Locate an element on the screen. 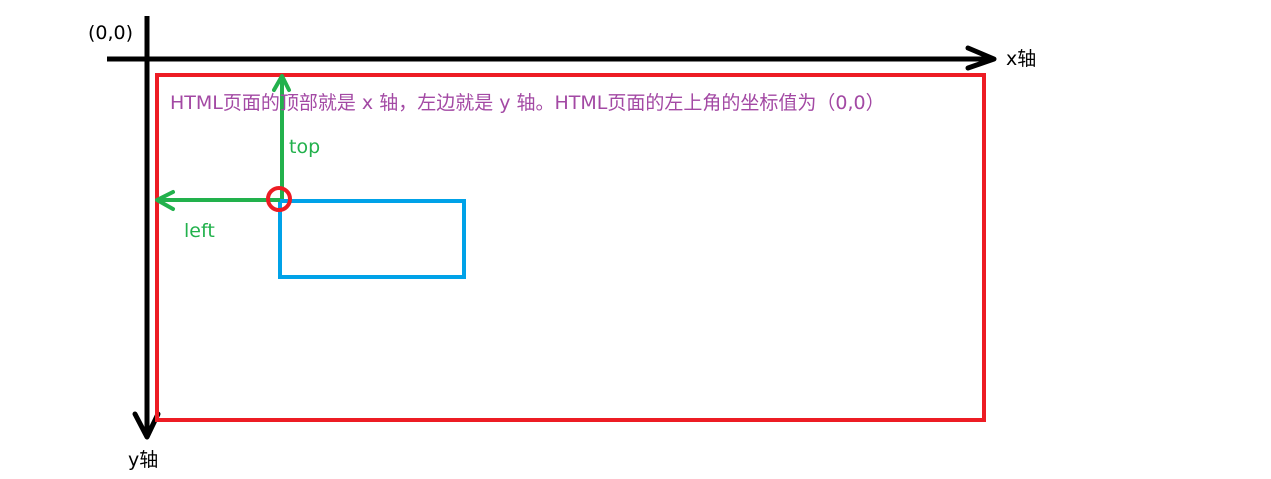 The height and width of the screenshot is (479, 1271). top-label: top is located at coordinates (305, 147).